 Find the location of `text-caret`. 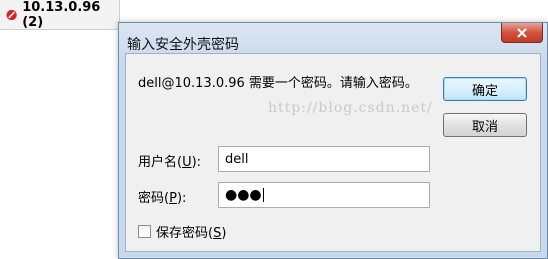

text-caret is located at coordinates (263, 195).